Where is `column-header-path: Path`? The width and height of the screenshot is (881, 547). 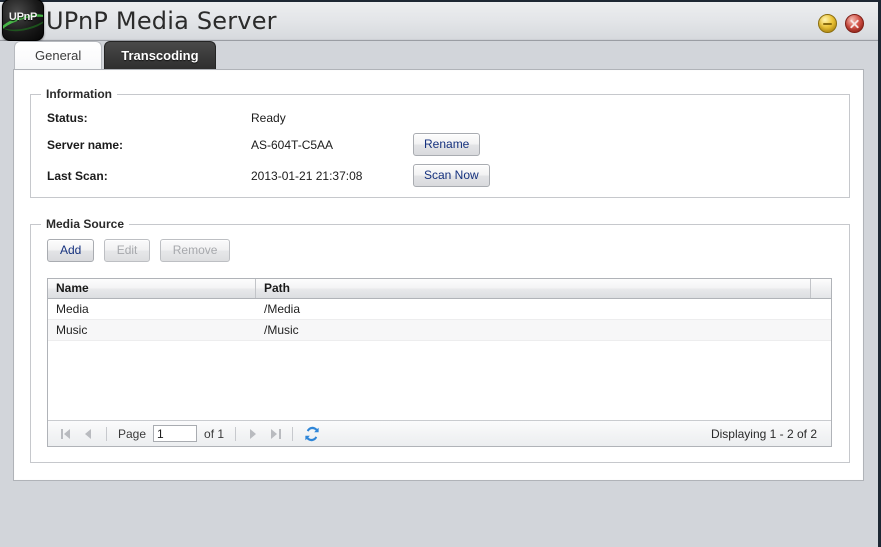 column-header-path: Path is located at coordinates (533, 288).